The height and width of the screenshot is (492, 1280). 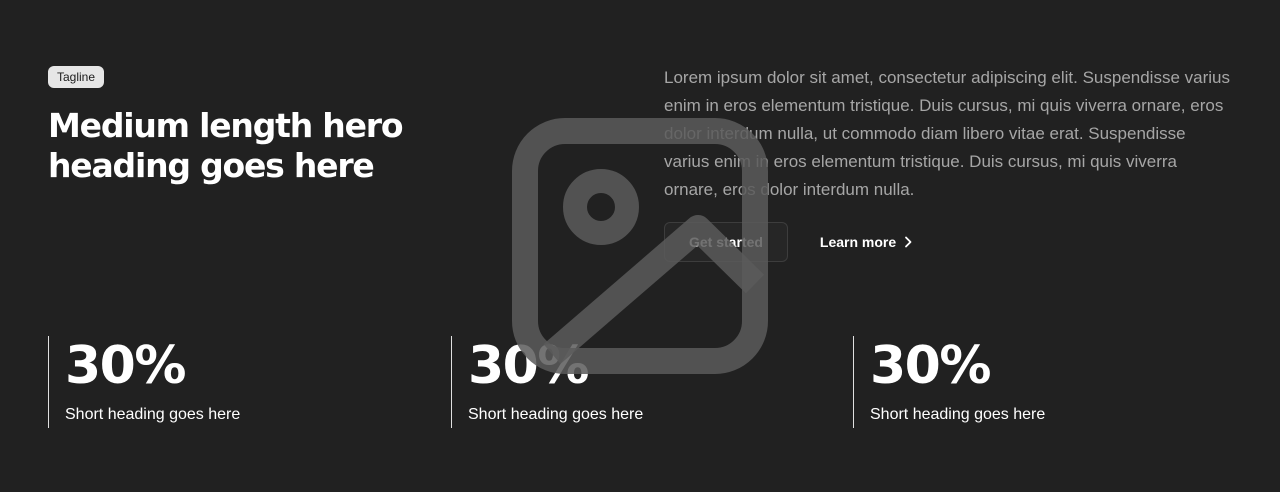 I want to click on learn-more-label: Learn more, so click(x=858, y=242).